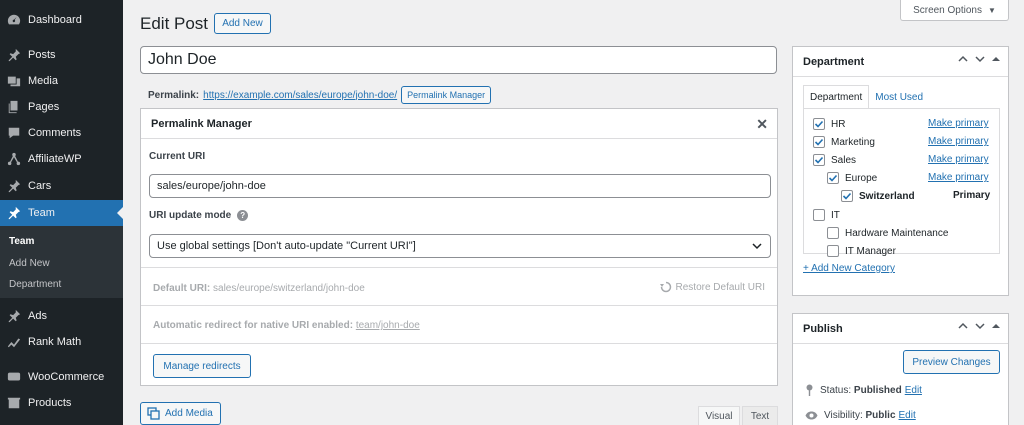 This screenshot has width=1024, height=425. I want to click on pin-icon, so click(14, 213).